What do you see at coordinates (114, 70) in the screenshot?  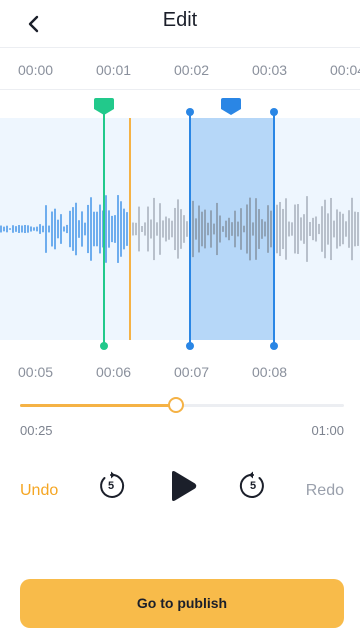 I see `timeline-tick: 00:01` at bounding box center [114, 70].